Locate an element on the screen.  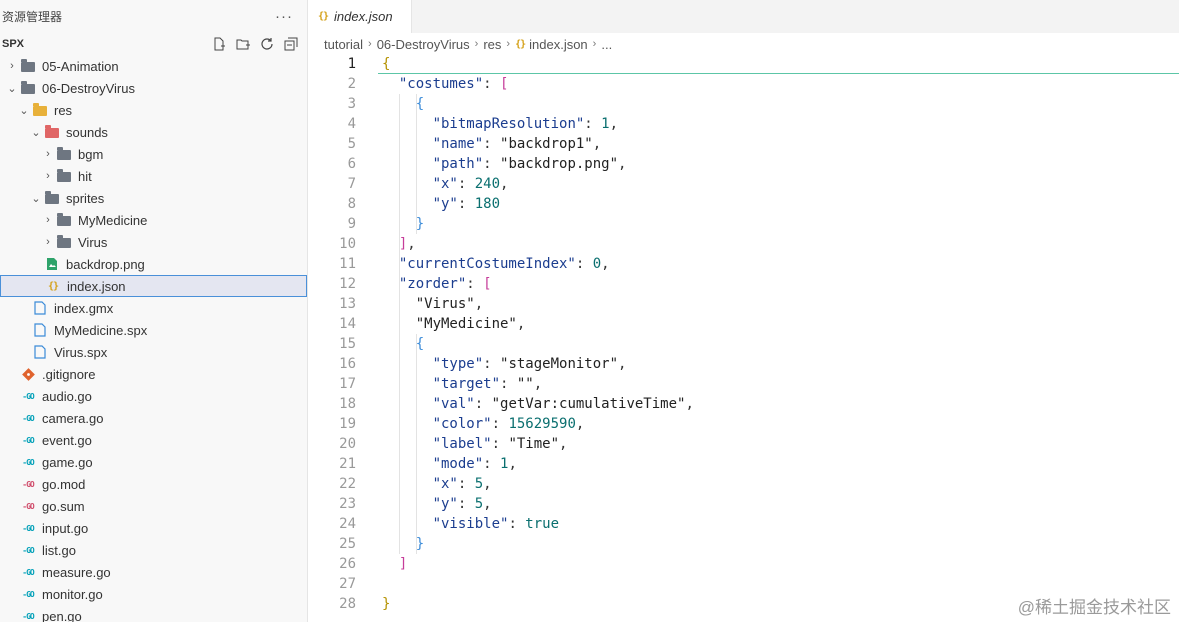
line-number: 13 is located at coordinates (347, 304).